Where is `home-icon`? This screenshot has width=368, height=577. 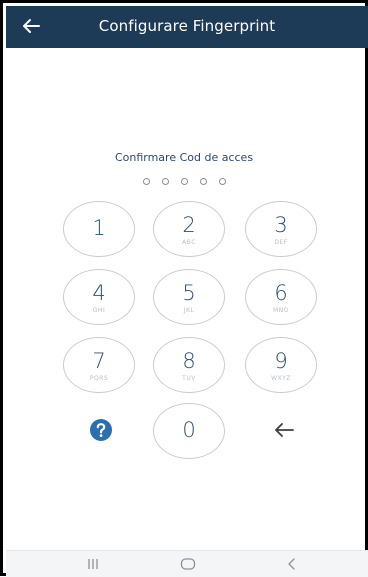 home-icon is located at coordinates (188, 564).